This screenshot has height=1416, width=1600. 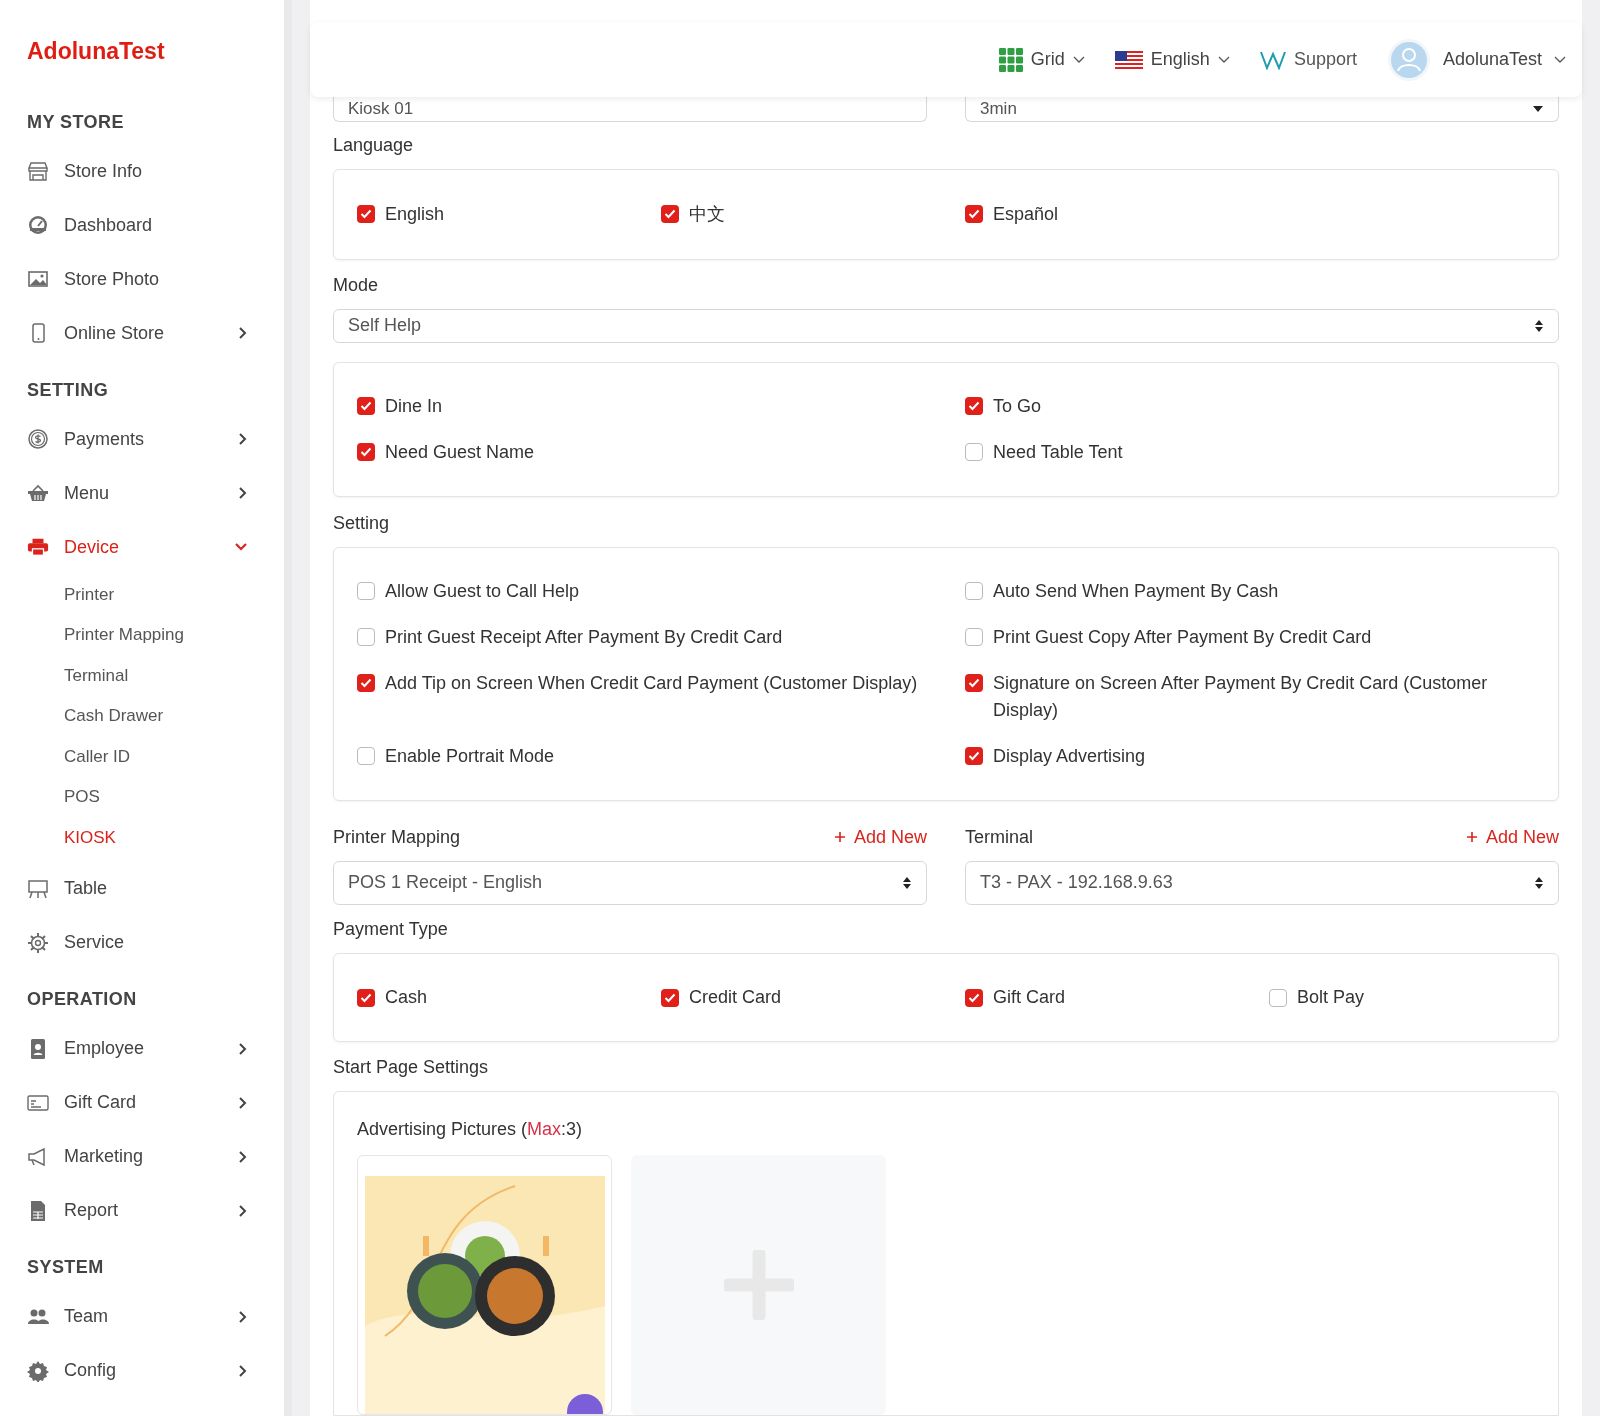 What do you see at coordinates (38, 439) in the screenshot?
I see `coin-icon` at bounding box center [38, 439].